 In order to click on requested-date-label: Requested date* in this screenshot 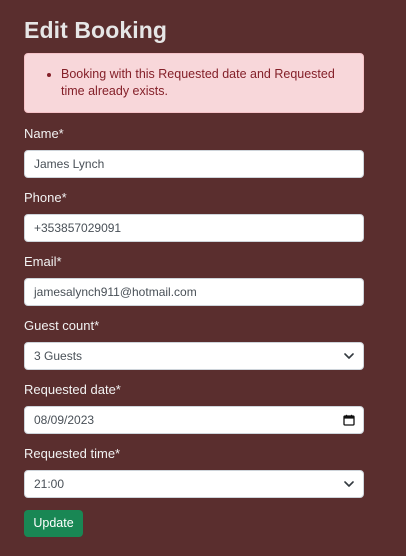, I will do `click(72, 389)`.